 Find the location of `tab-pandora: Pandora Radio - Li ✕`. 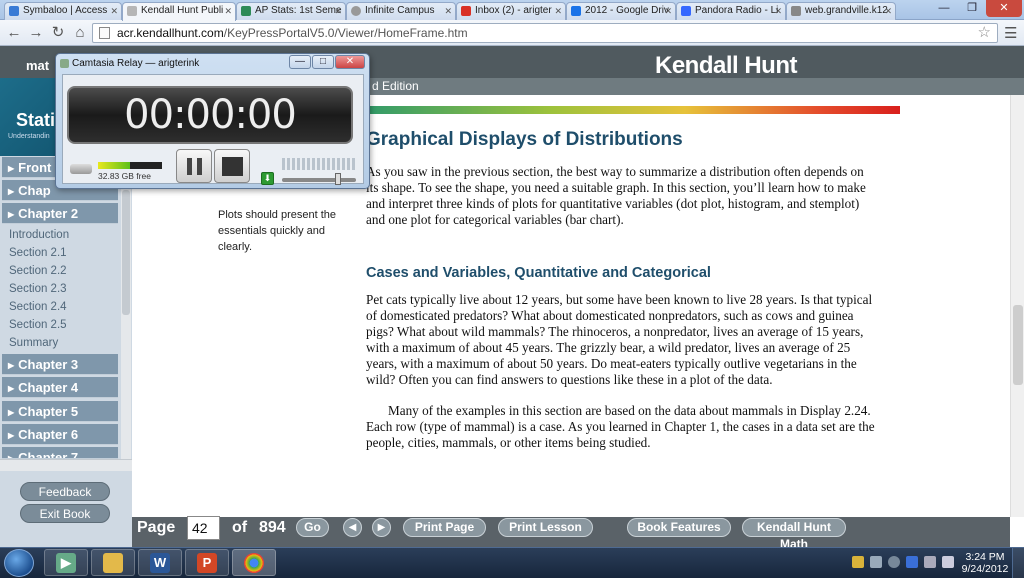

tab-pandora: Pandora Radio - Li ✕ is located at coordinates (731, 11).